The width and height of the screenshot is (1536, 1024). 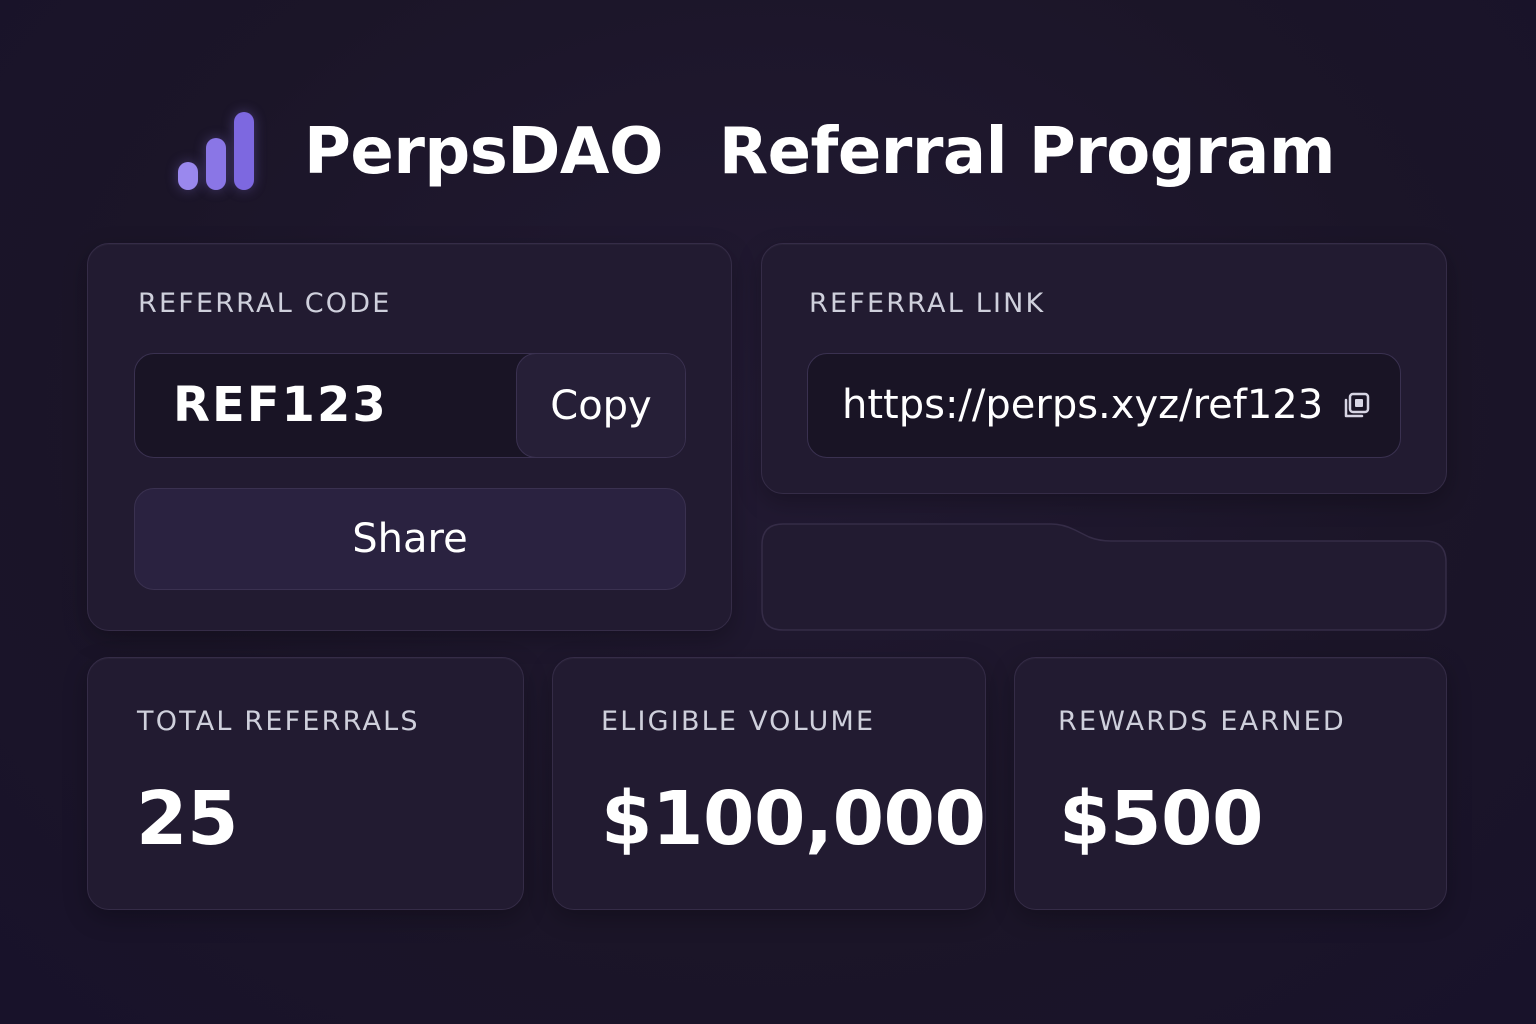 I want to click on share-button: Share, so click(x=410, y=539).